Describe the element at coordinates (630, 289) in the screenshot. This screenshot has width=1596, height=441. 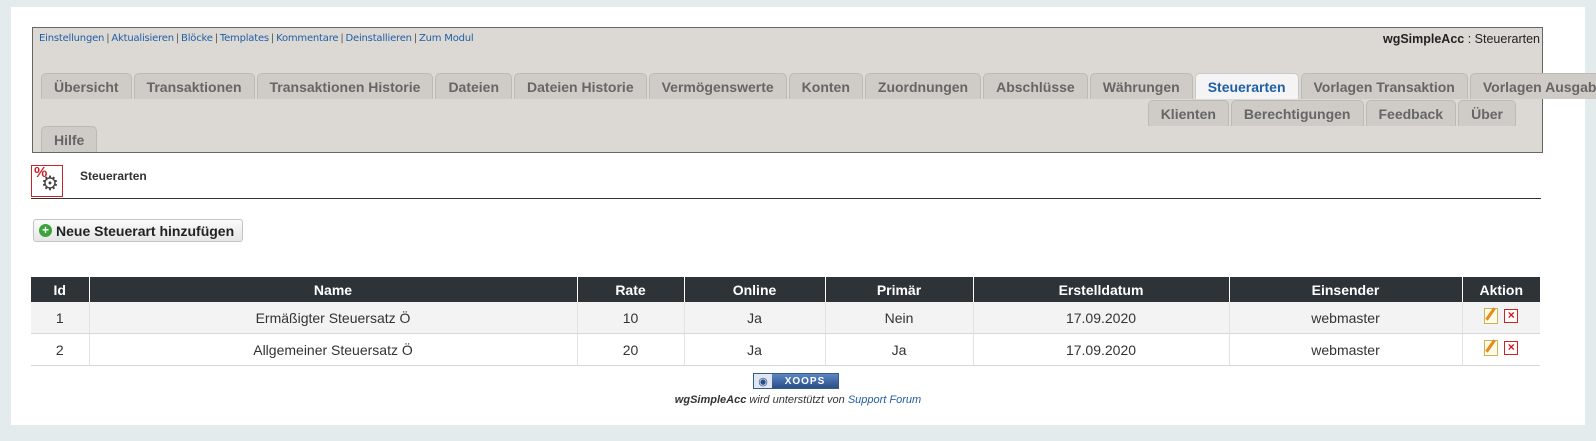
I see `col-header-rate: Rate` at that location.